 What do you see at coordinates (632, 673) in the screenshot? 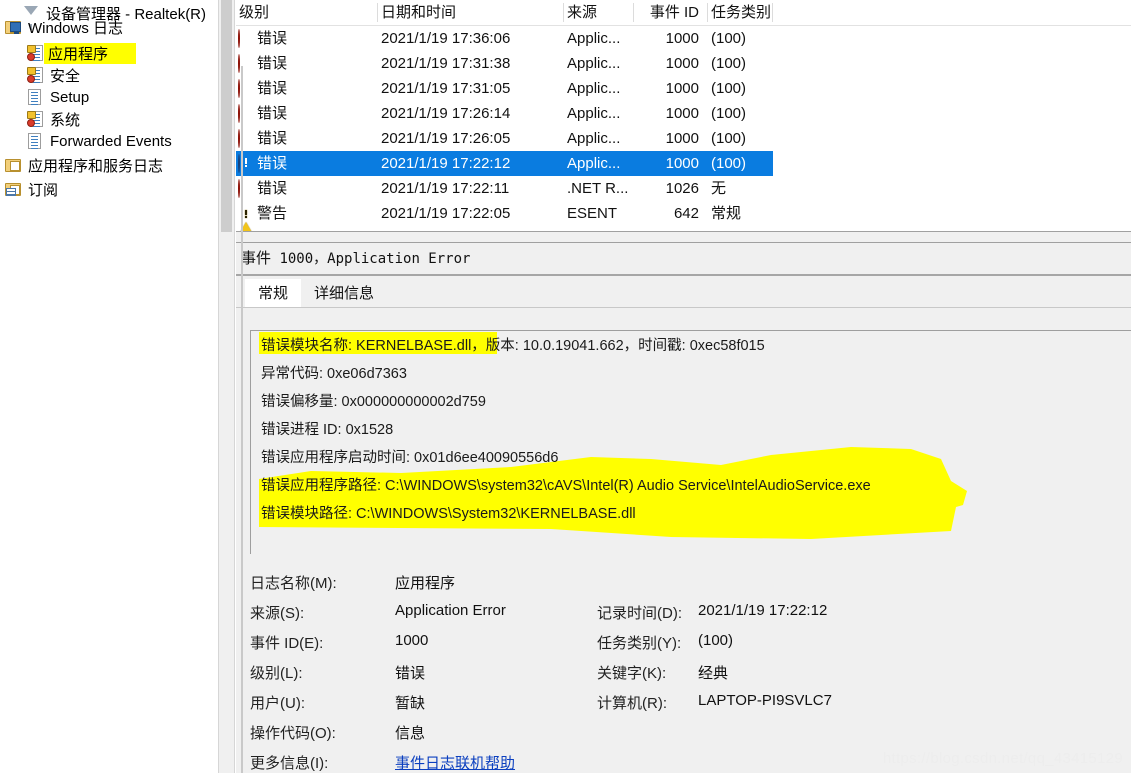
I see `field-label-right-2: 关键字(K):` at bounding box center [632, 673].